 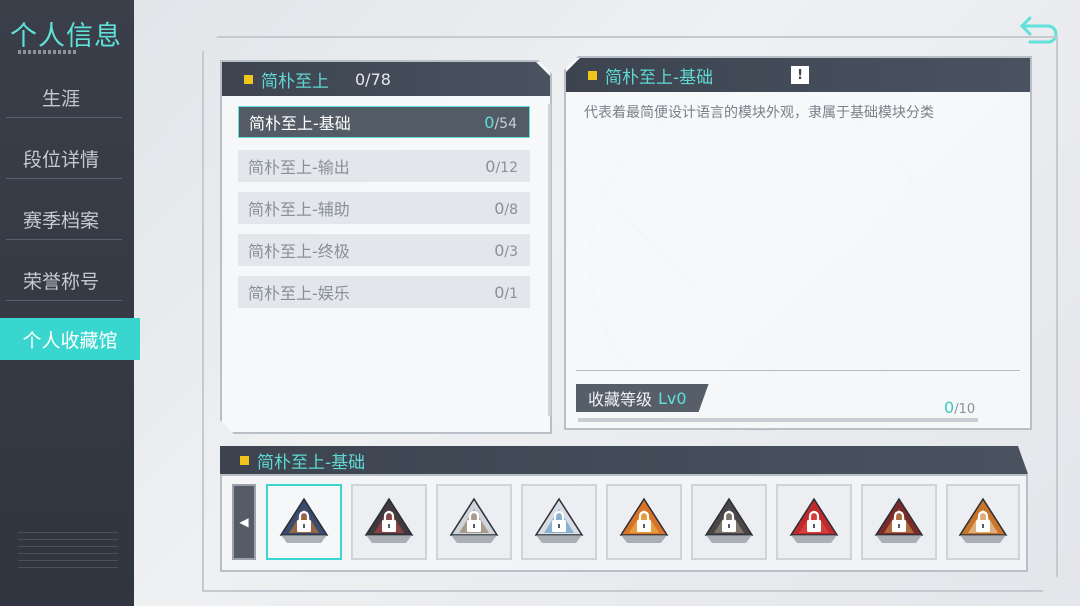 I want to click on category-item-output: 简朴至上-输出 0/12, so click(x=384, y=166).